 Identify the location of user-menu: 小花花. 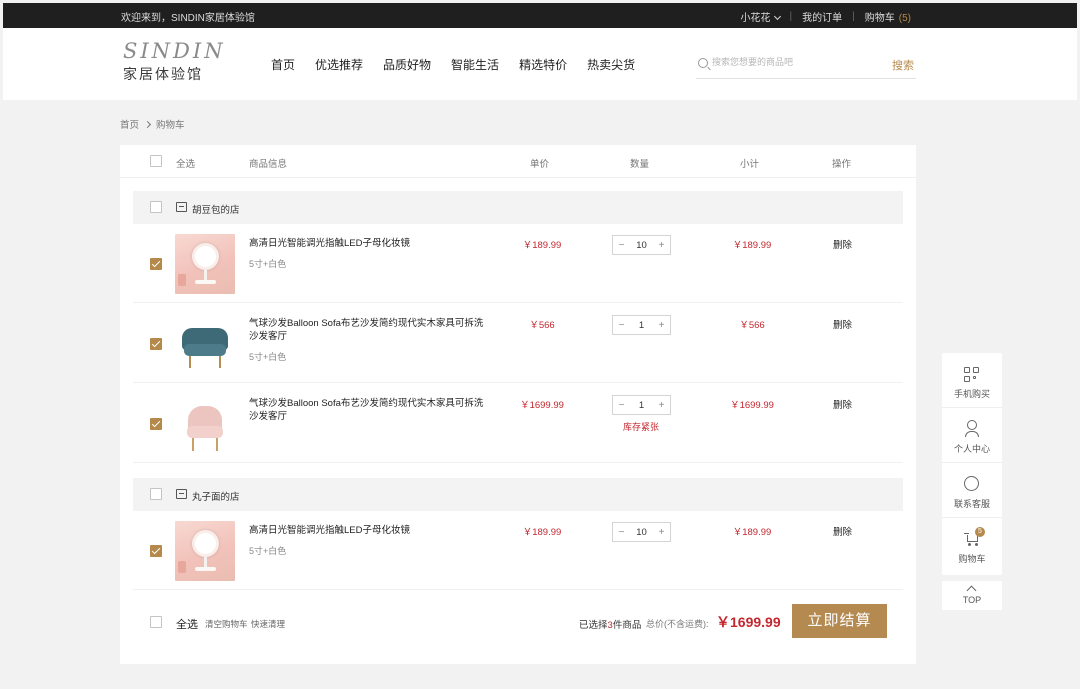
(760, 16).